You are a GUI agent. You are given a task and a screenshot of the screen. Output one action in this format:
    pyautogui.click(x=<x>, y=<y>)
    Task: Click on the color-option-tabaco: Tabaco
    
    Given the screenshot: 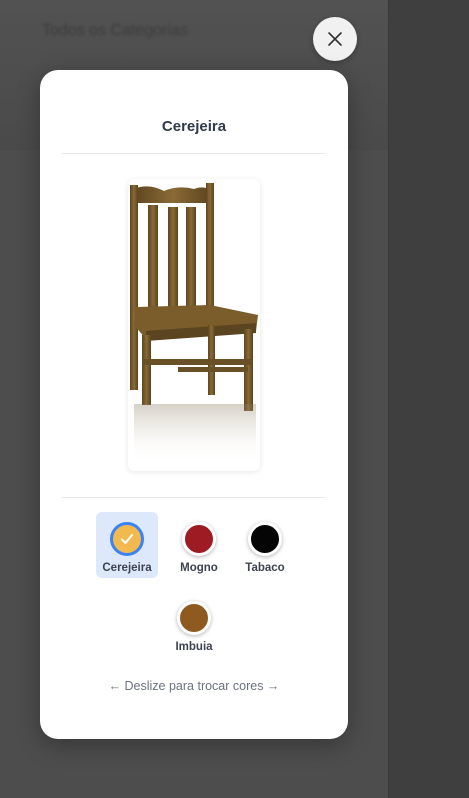 What is the action you would take?
    pyautogui.click(x=265, y=545)
    